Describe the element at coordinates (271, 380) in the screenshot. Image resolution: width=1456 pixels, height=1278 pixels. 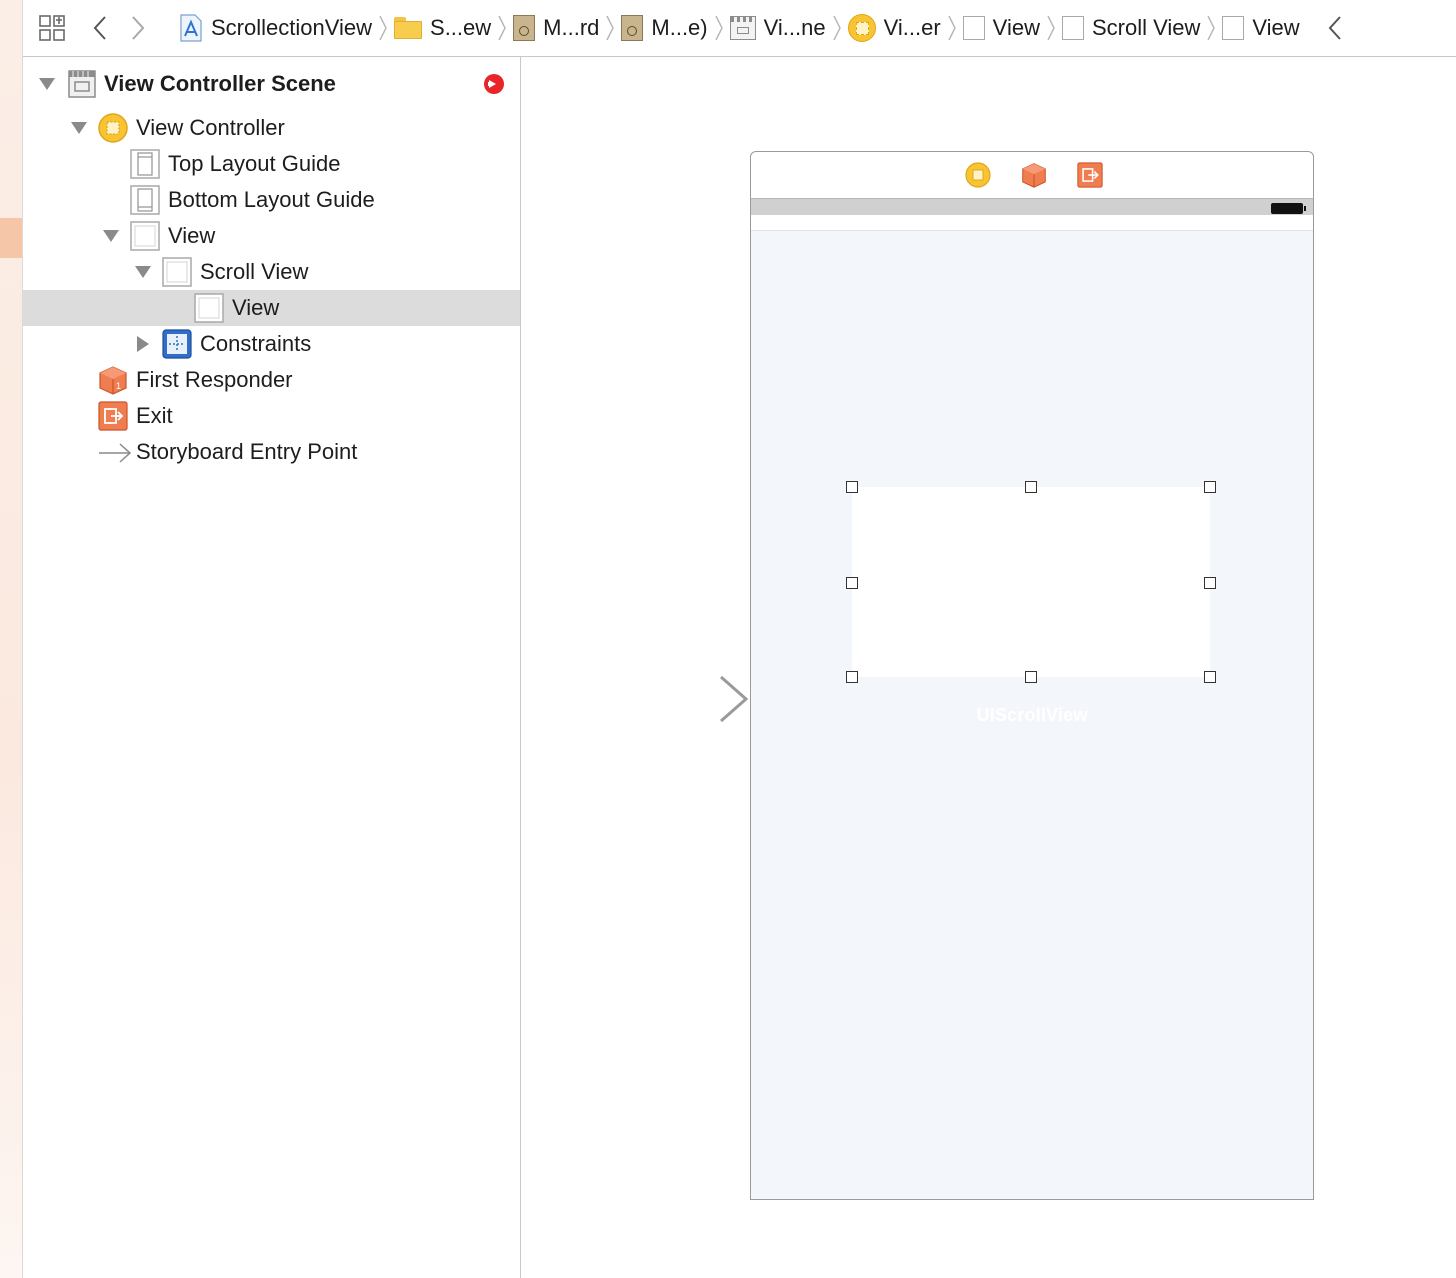
I see `outline-item-first-responder: 1 First Responder` at that location.